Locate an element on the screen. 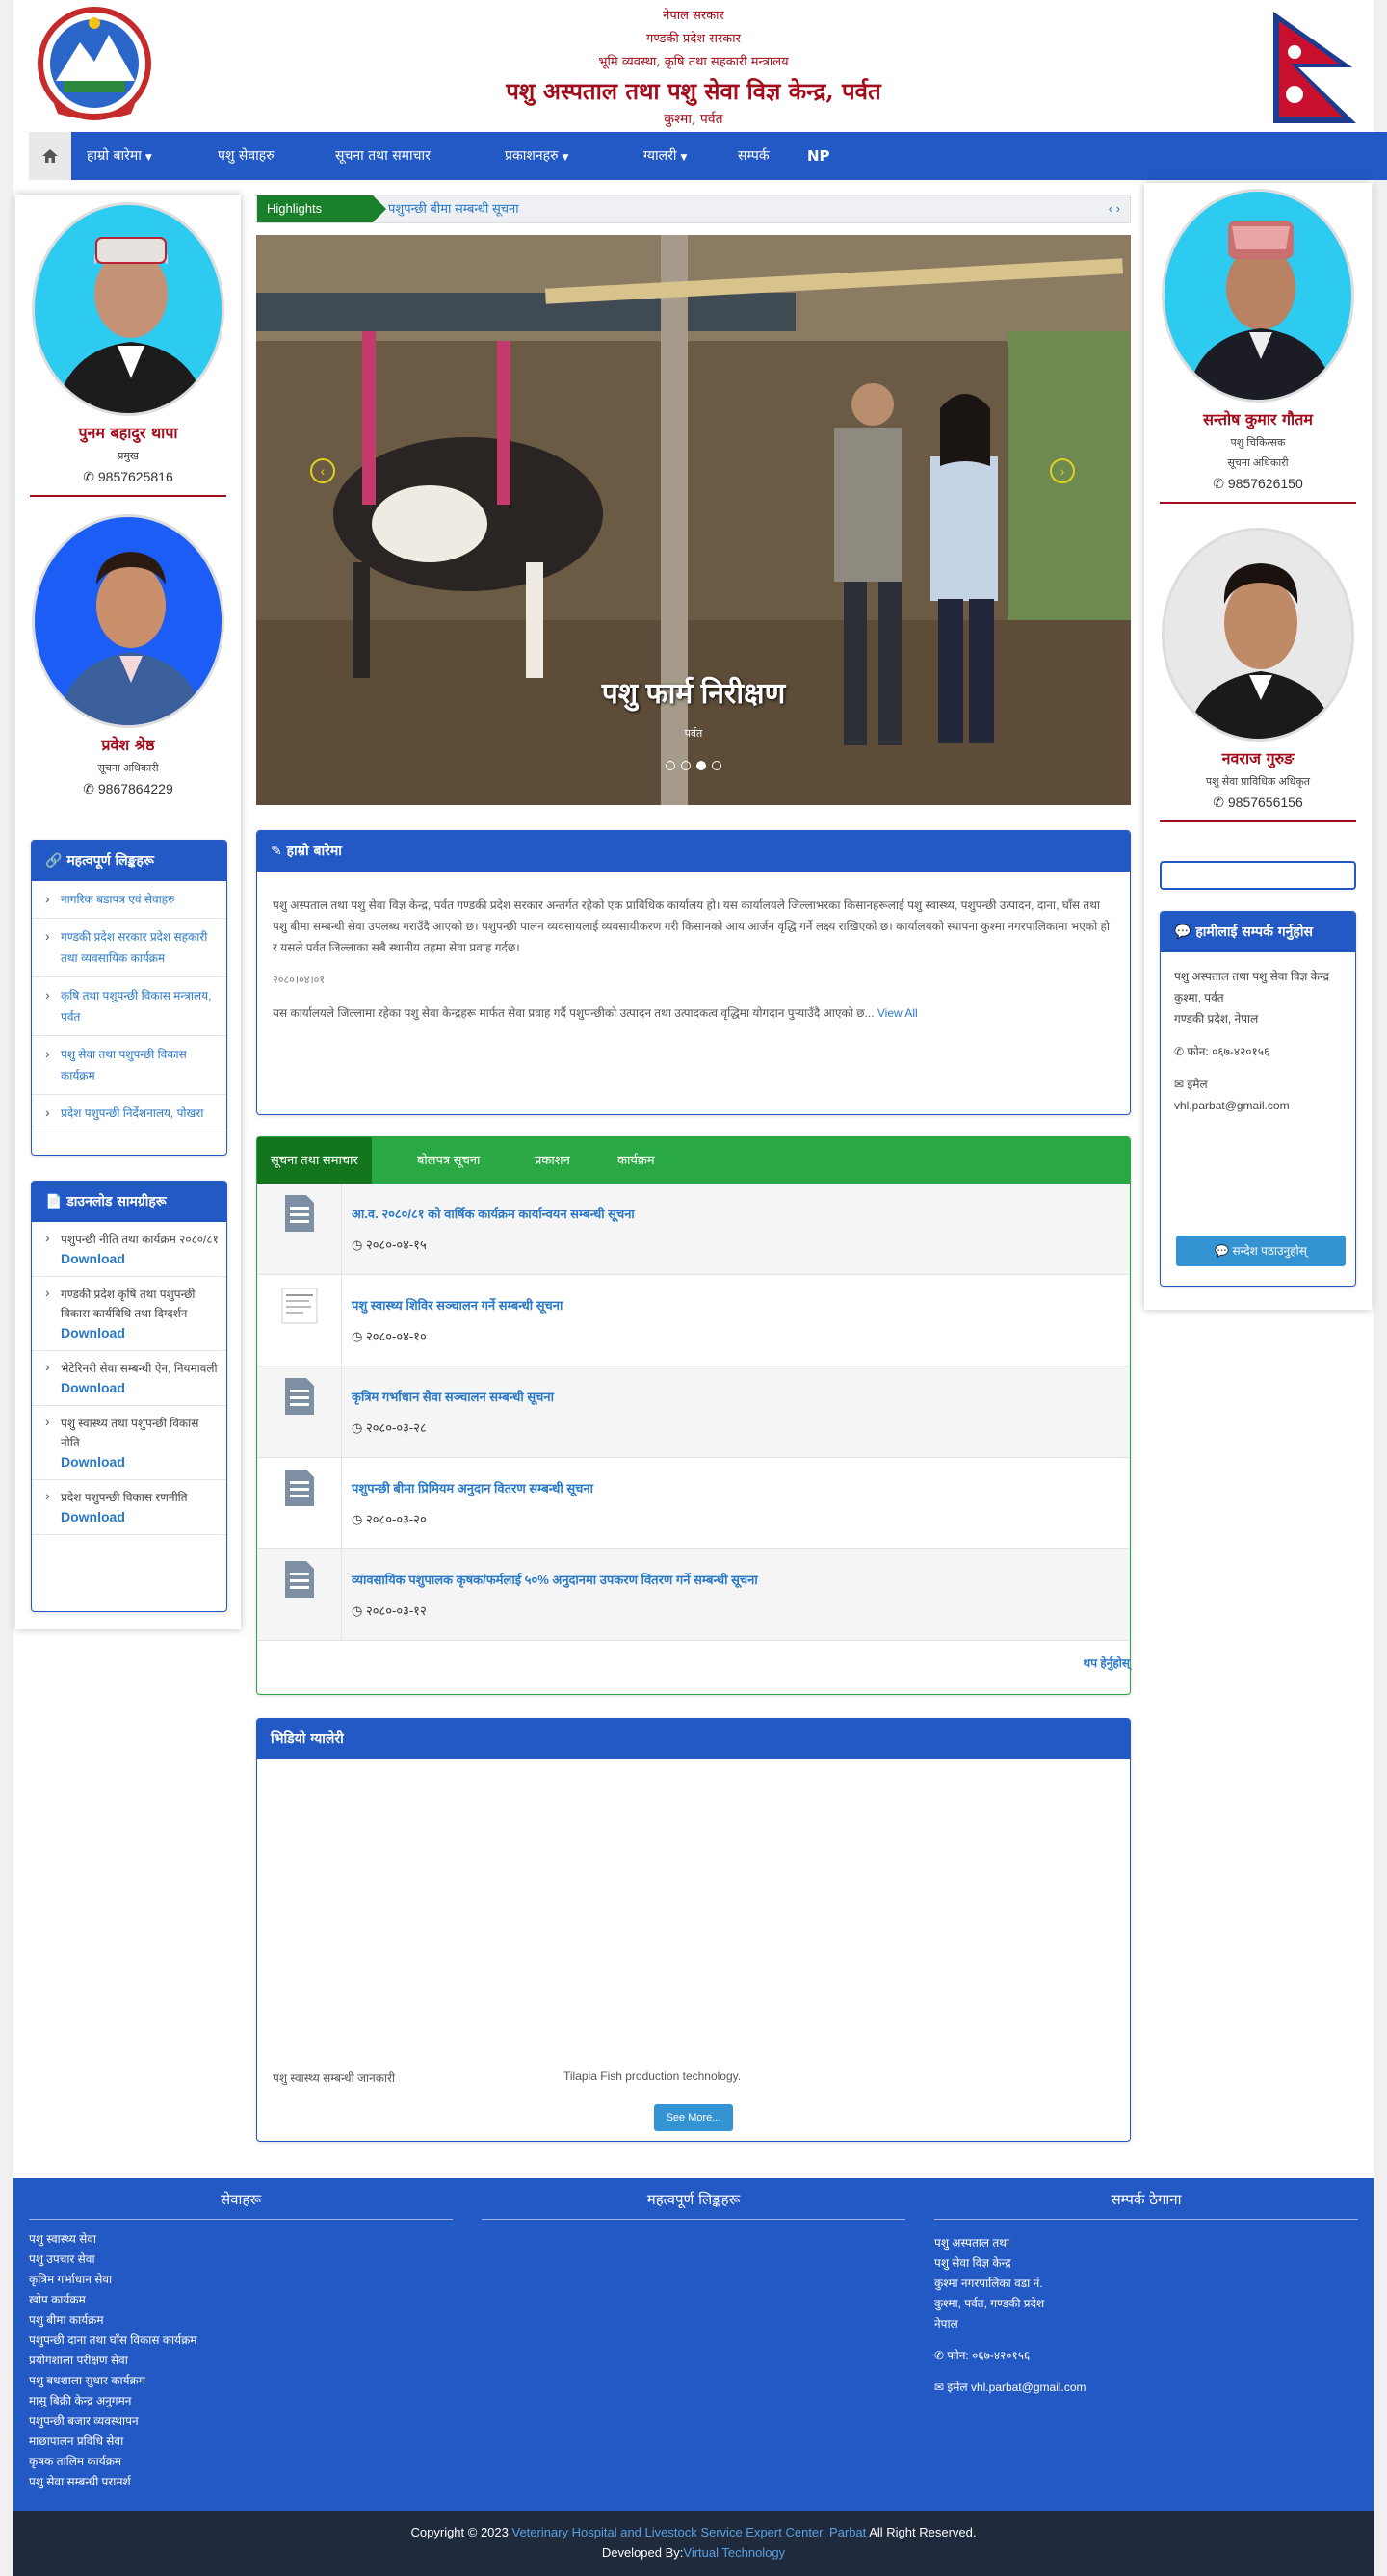 This screenshot has width=1387, height=2576. footer-address-line: कुश्मा नगरपालिका वडा नं. is located at coordinates (988, 2283).